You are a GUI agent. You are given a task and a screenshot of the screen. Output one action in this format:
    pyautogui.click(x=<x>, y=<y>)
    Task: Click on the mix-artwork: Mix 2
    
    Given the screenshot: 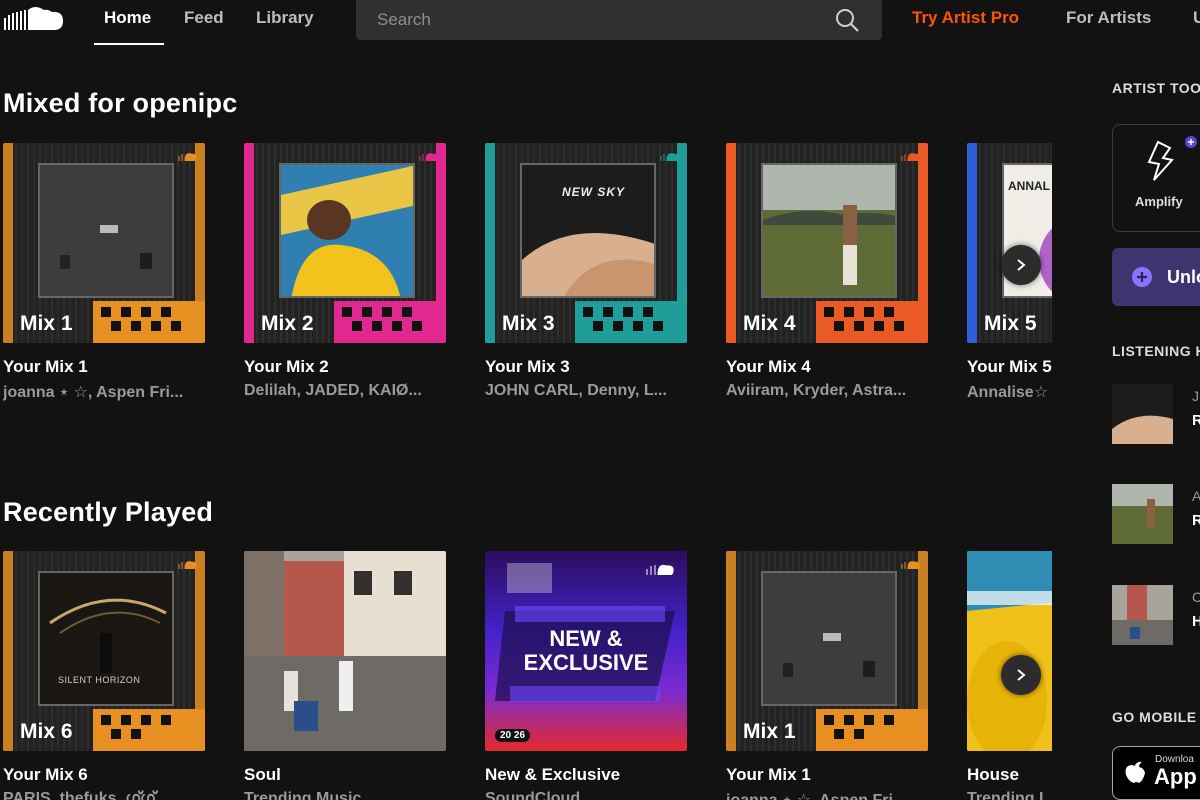 What is the action you would take?
    pyautogui.click(x=345, y=243)
    